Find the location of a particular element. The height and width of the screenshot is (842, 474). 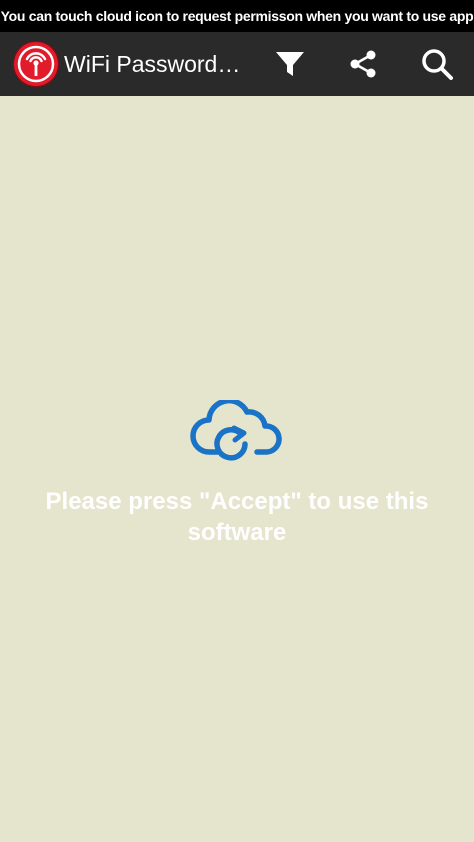

share-button is located at coordinates (363, 64).